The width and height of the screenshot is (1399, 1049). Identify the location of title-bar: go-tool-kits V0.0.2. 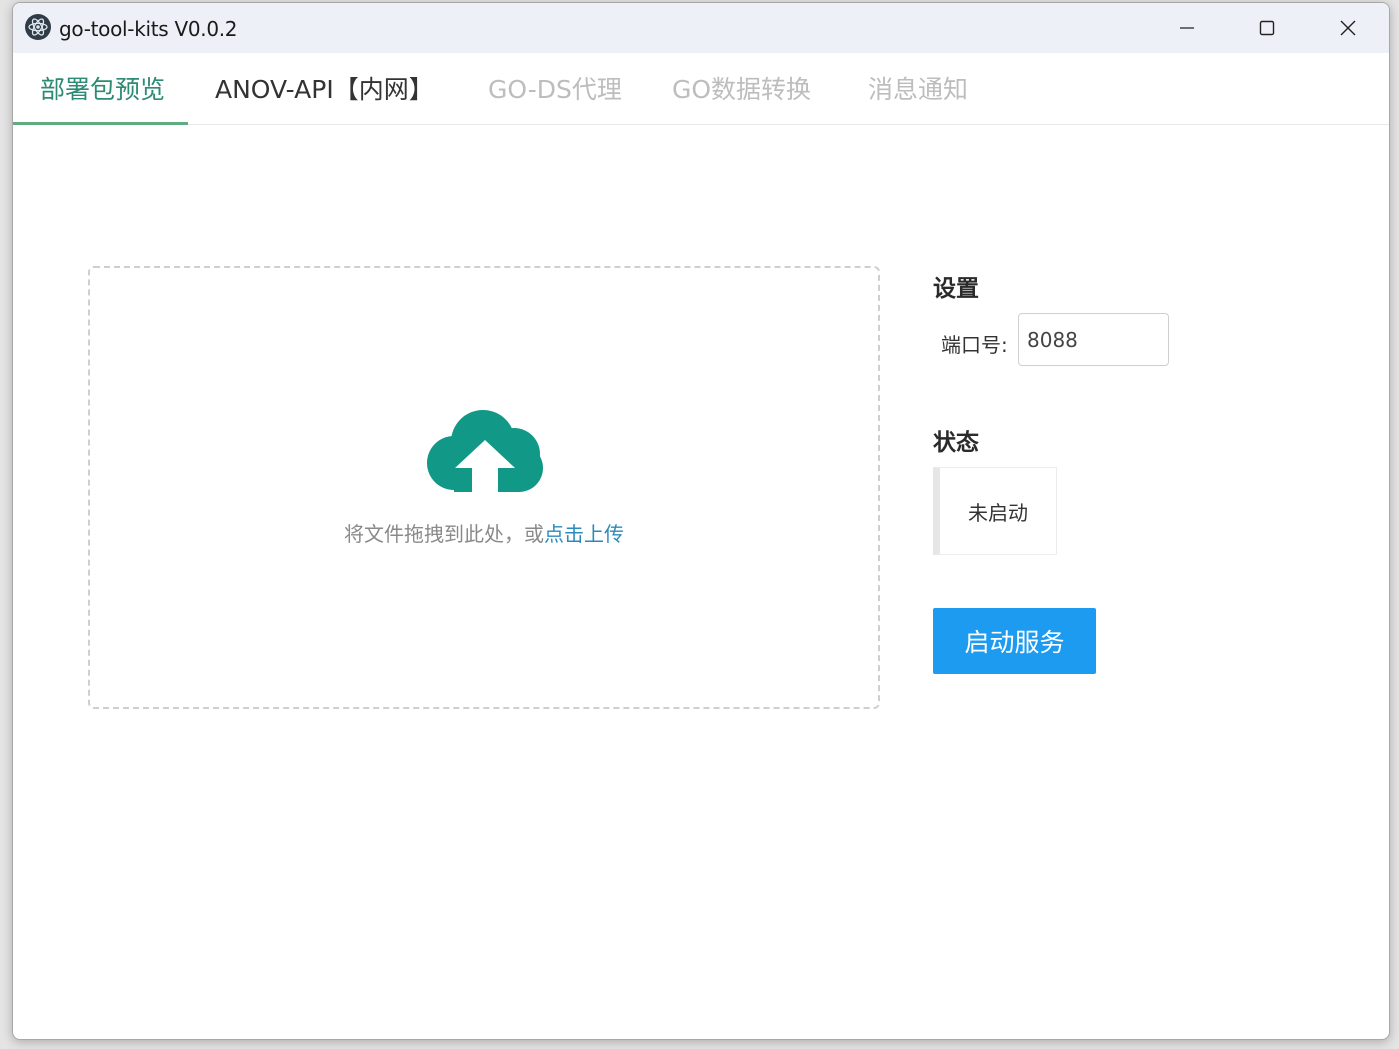
(701, 28).